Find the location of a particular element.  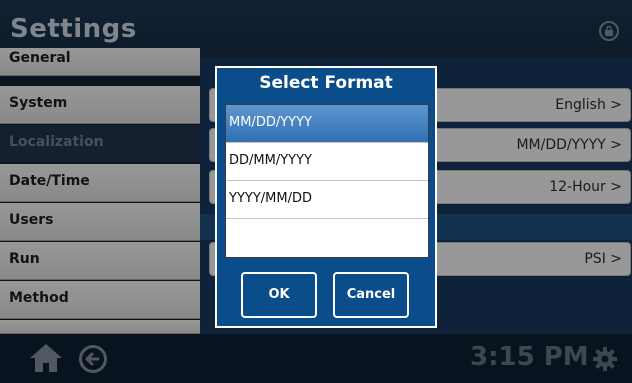

format-option-empty is located at coordinates (327, 238).